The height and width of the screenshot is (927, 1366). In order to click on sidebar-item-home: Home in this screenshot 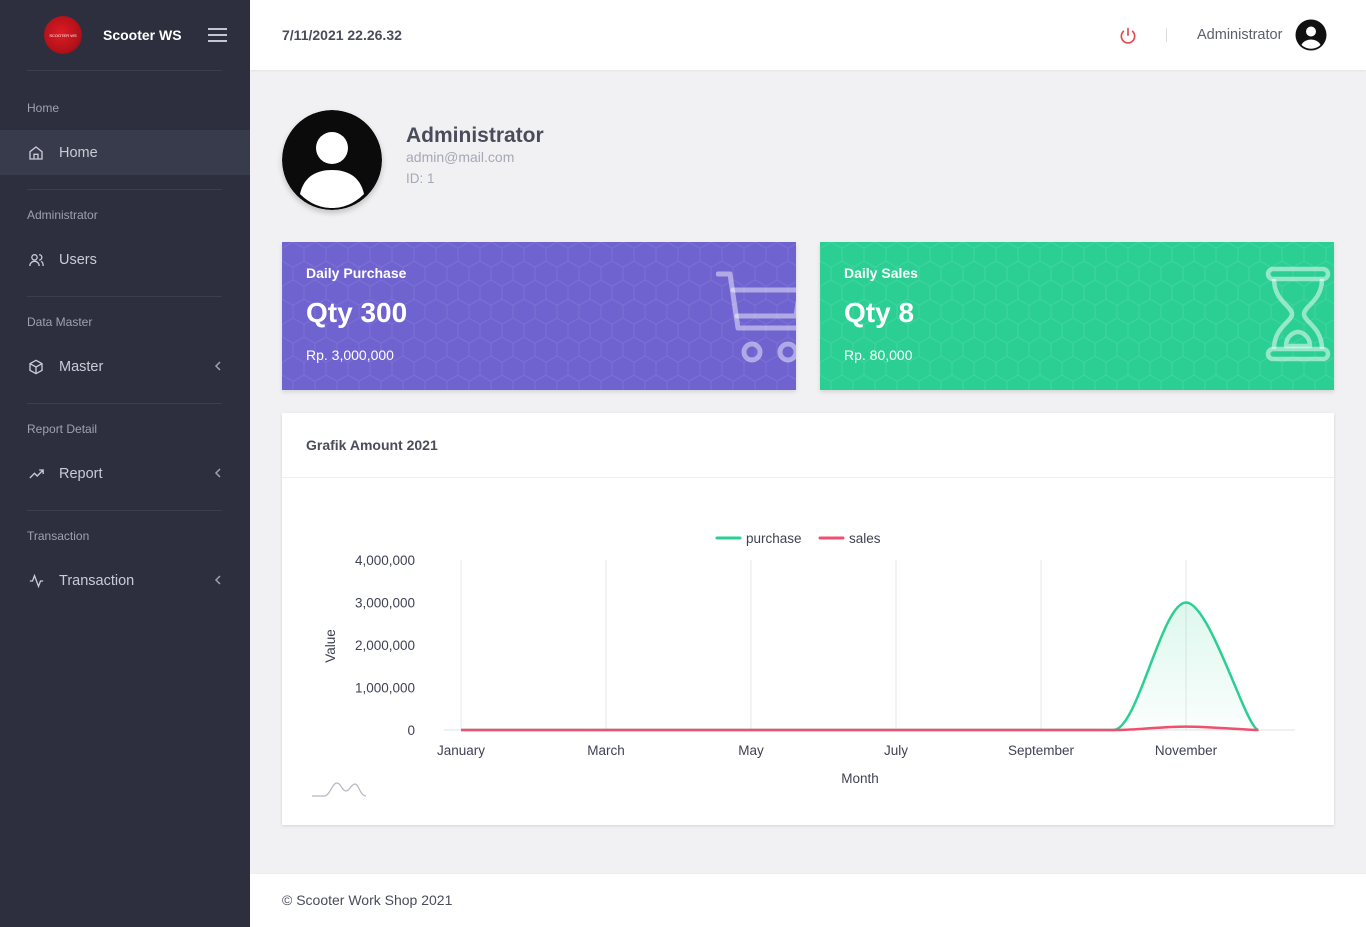, I will do `click(125, 152)`.